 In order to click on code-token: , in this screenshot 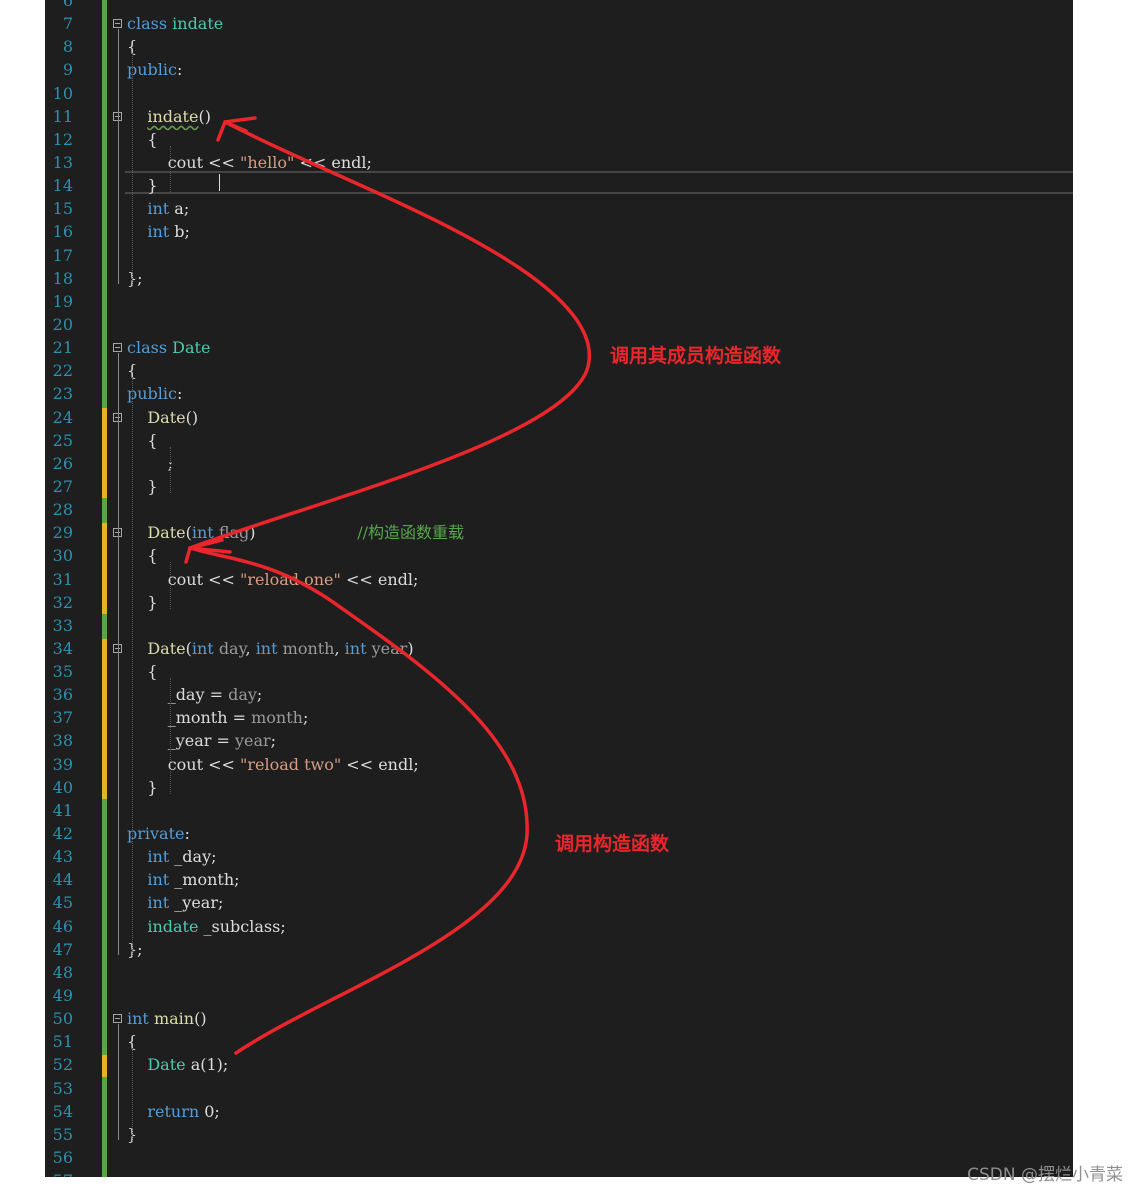, I will do `click(250, 648)`.